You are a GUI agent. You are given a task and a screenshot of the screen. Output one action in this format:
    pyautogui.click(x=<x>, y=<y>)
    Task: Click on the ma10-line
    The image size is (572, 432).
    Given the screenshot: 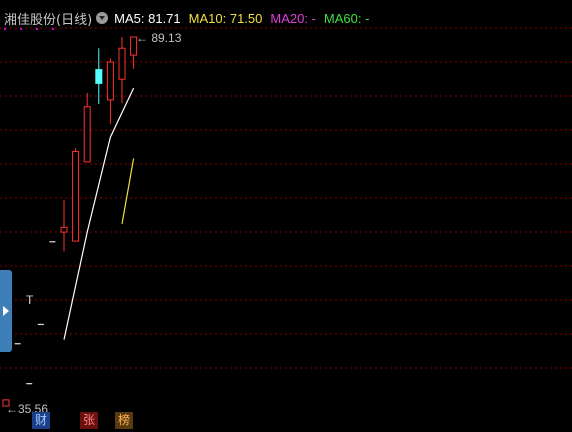 What is the action you would take?
    pyautogui.click(x=128, y=191)
    